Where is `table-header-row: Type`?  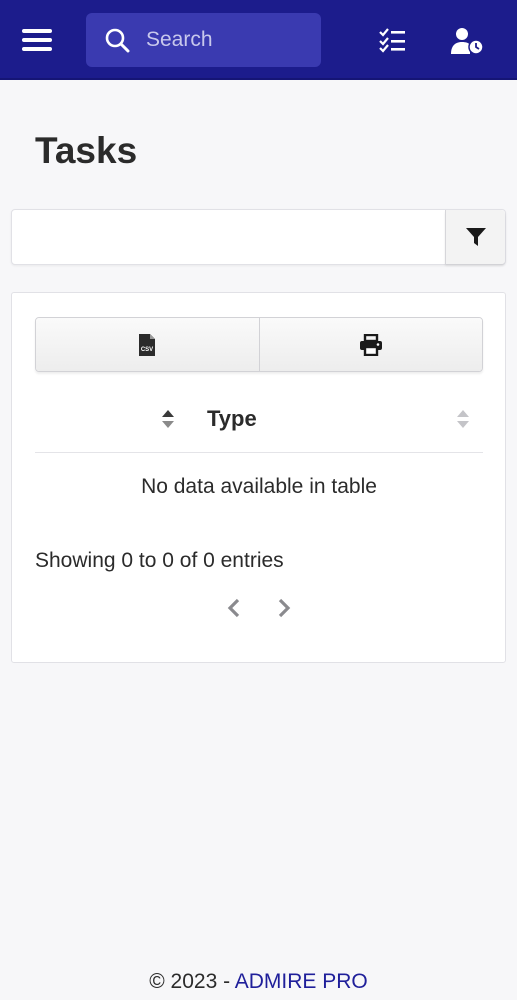
table-header-row: Type is located at coordinates (259, 423).